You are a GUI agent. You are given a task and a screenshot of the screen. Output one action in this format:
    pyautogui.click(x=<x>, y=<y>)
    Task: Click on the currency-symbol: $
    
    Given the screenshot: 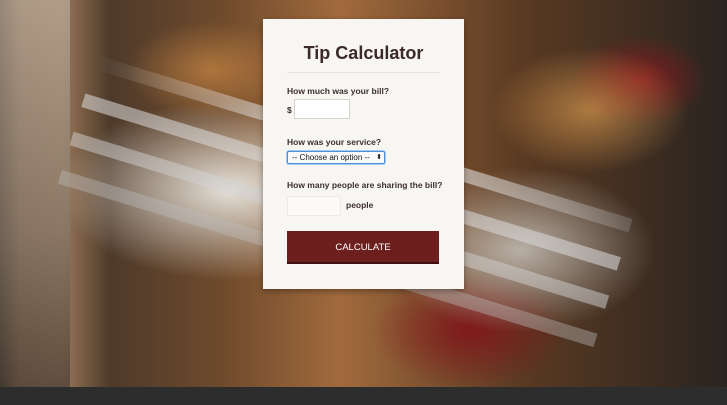 What is the action you would take?
    pyautogui.click(x=289, y=110)
    